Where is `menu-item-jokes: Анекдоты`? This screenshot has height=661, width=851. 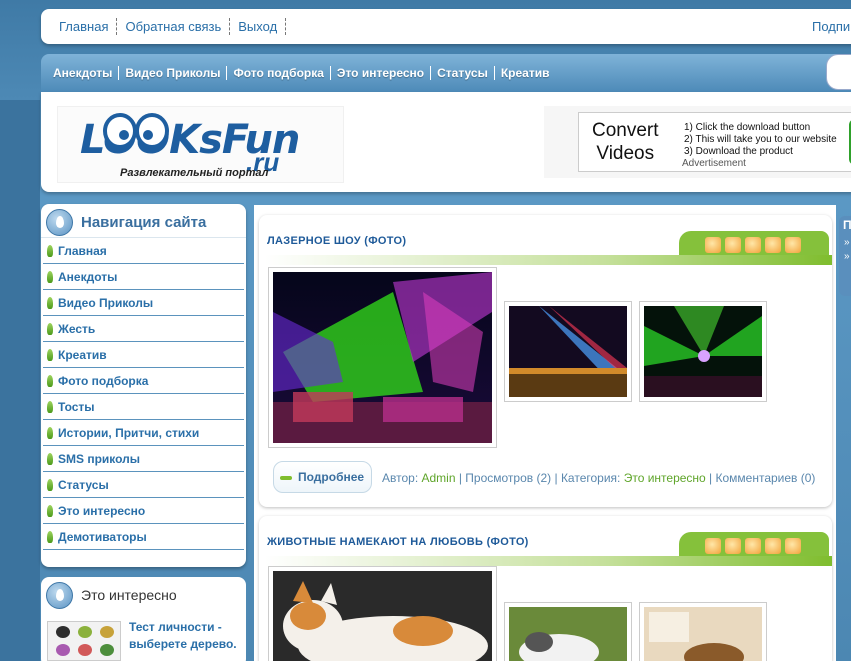
menu-item-jokes: Анекдоты is located at coordinates (83, 73).